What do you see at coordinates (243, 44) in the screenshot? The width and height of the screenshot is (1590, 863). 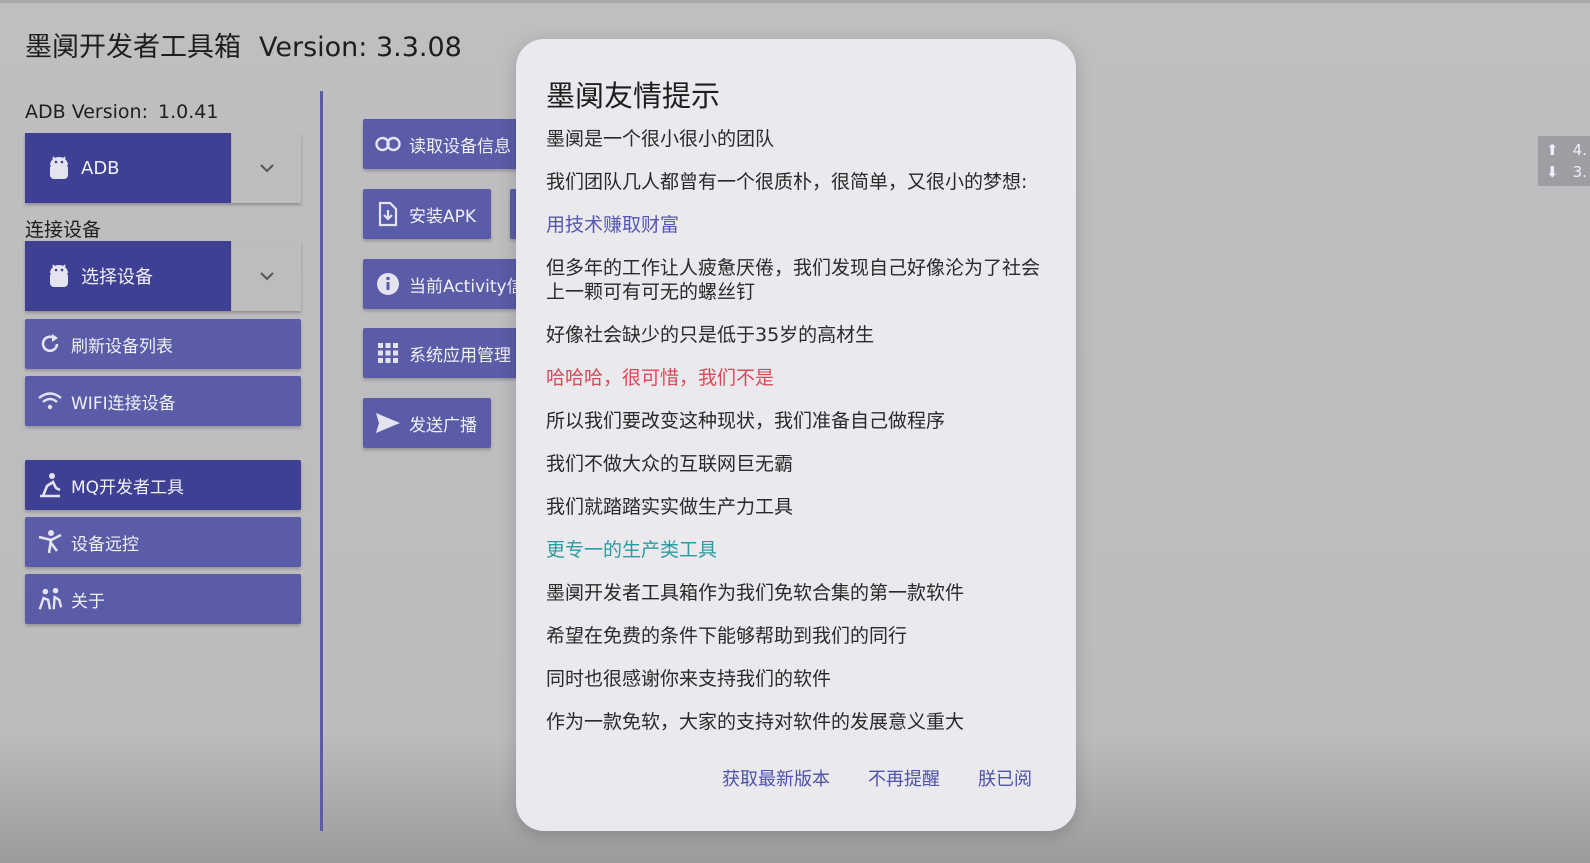 I see `app-title: 墨阒开发者工具箱 Version: 3.3.08` at bounding box center [243, 44].